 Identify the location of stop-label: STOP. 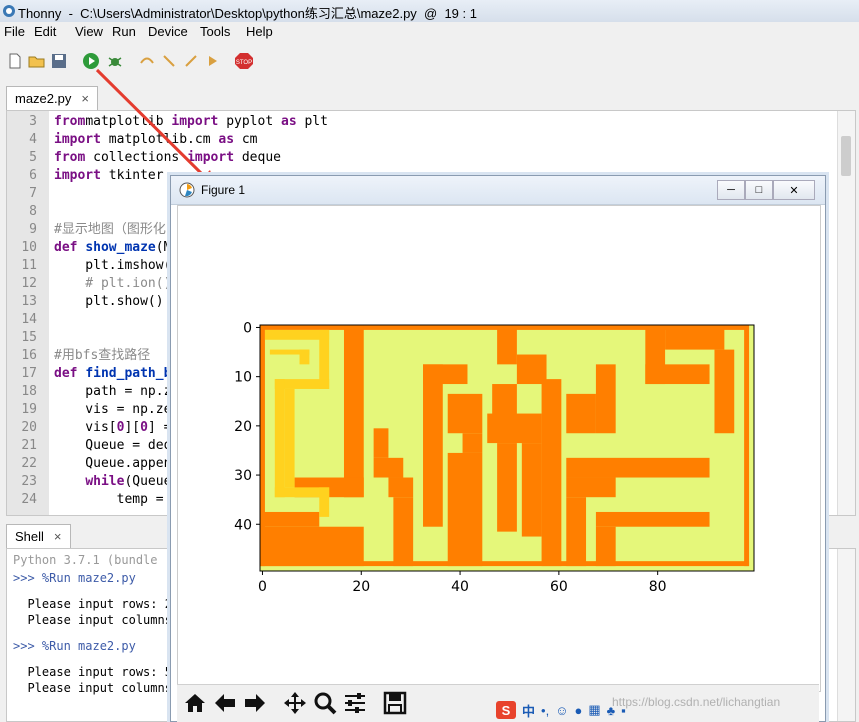
(244, 63).